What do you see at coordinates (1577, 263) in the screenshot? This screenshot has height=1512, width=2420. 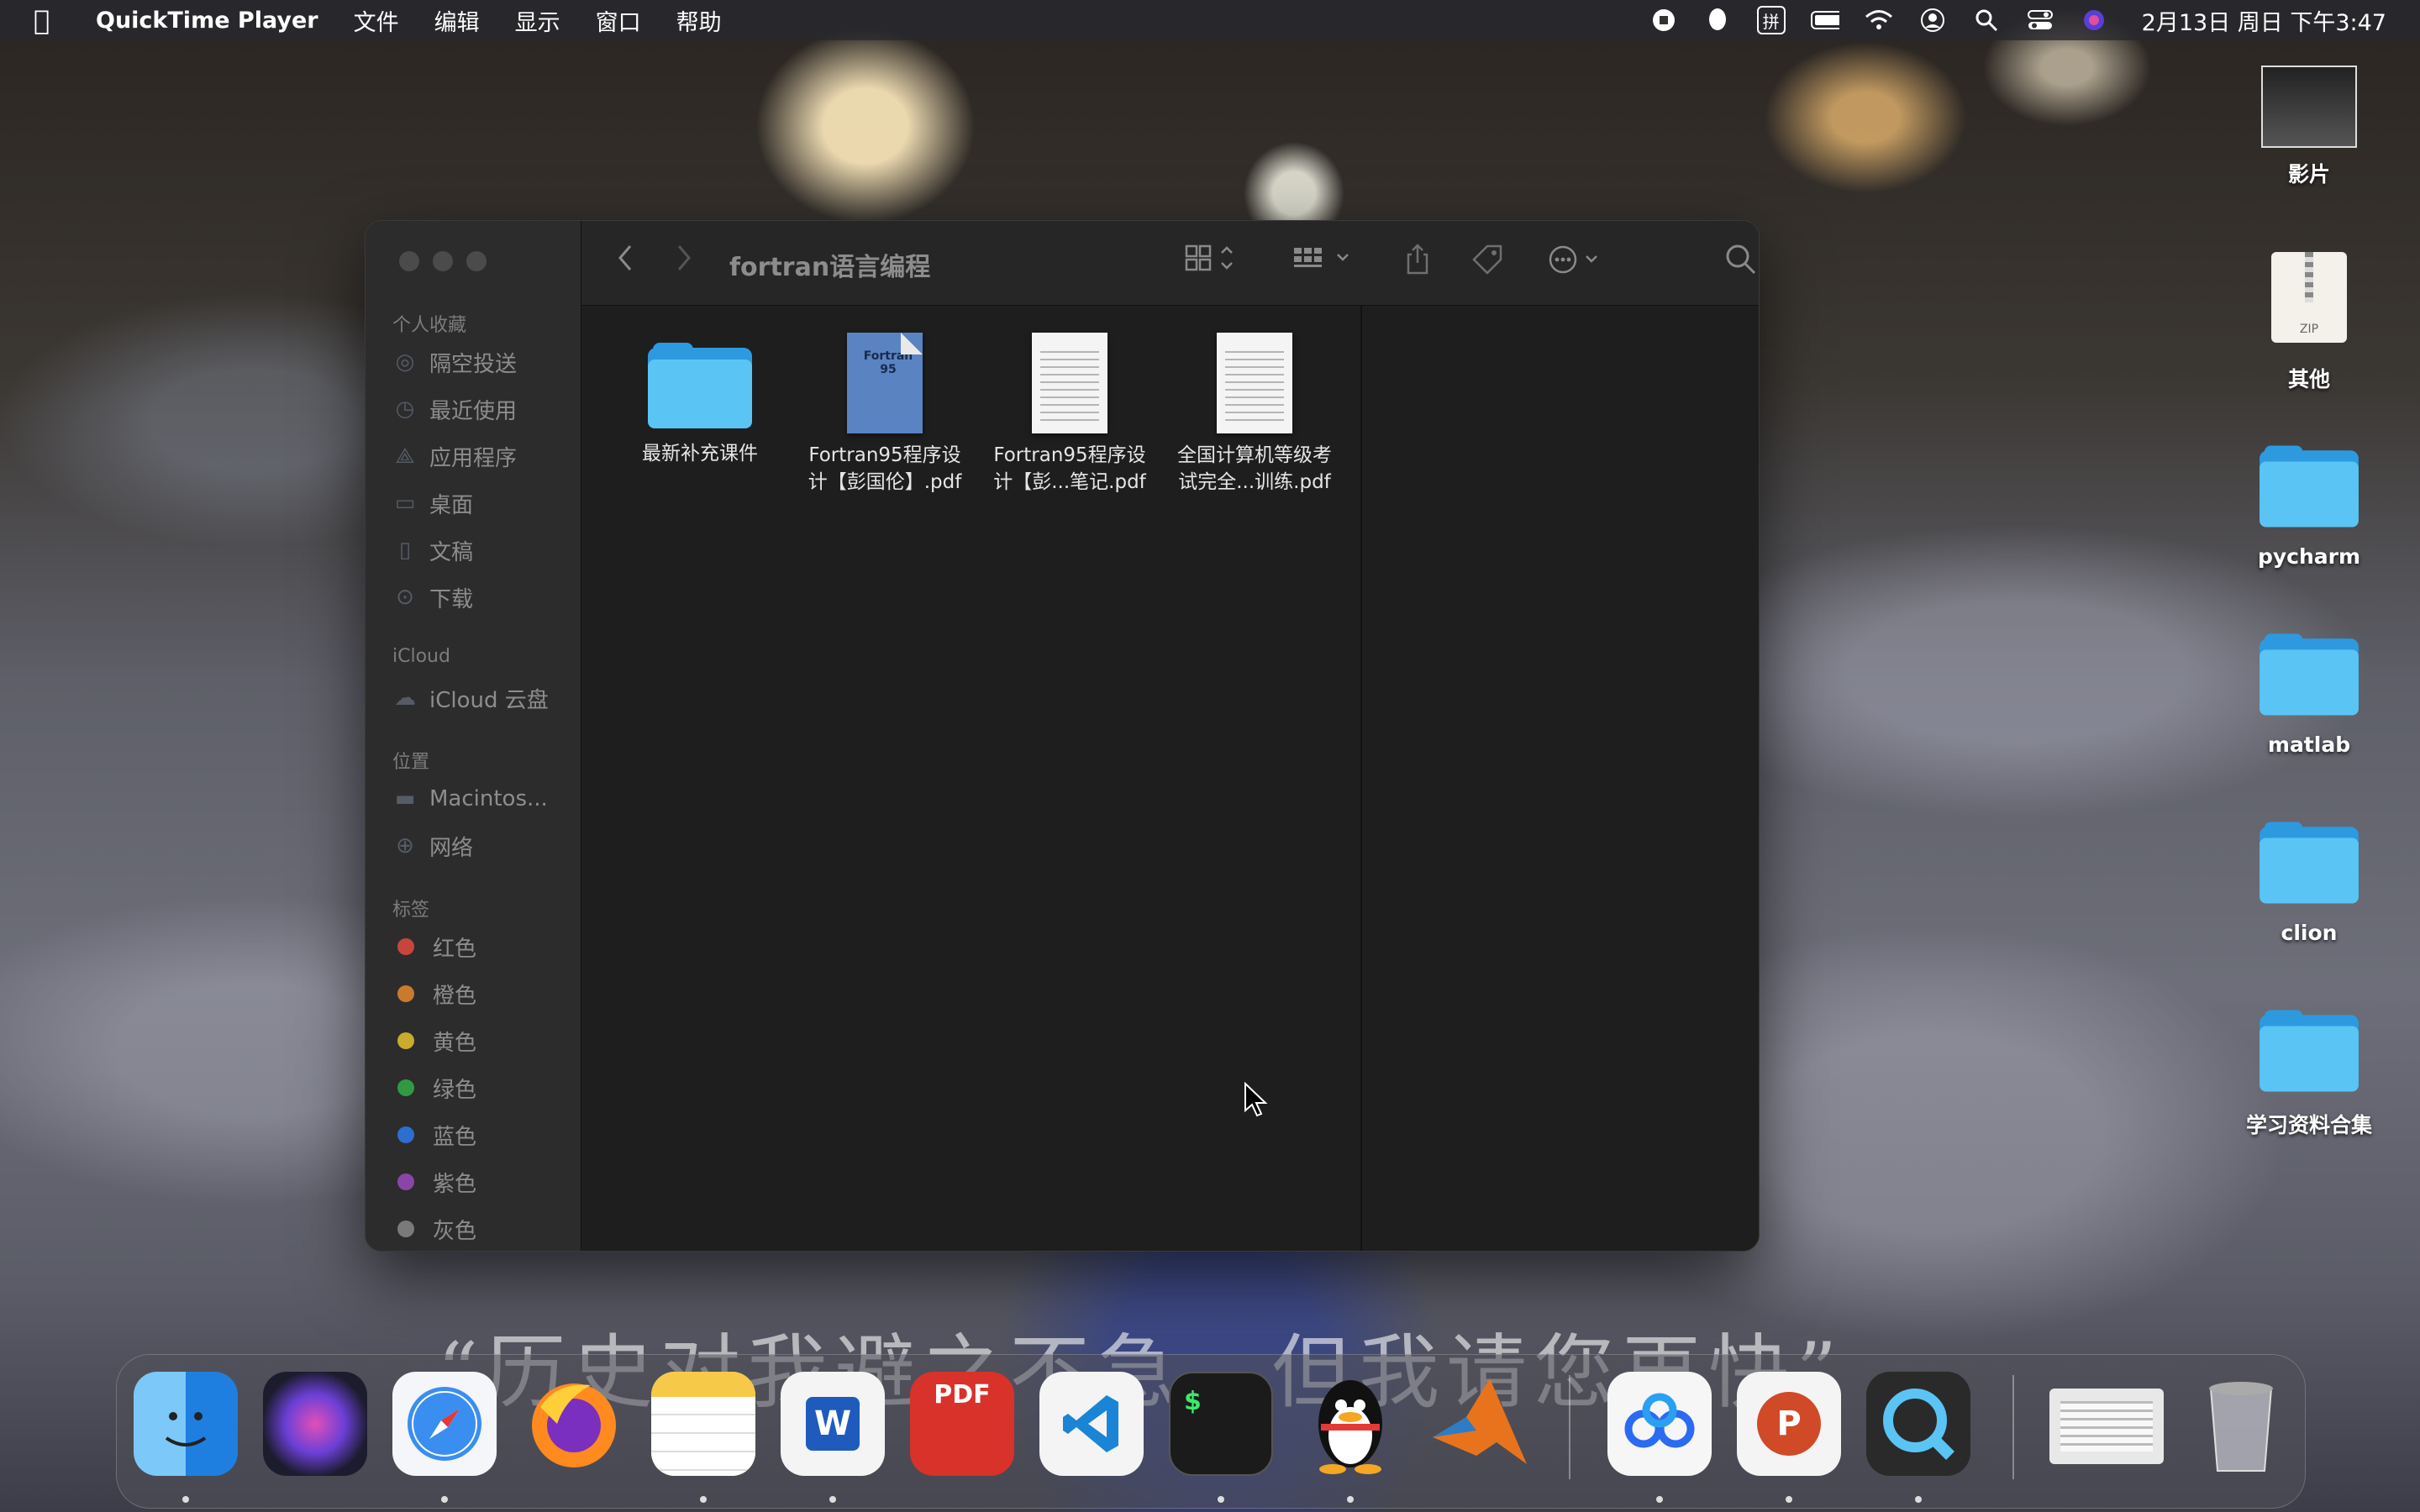 I see `more-actions-icon` at bounding box center [1577, 263].